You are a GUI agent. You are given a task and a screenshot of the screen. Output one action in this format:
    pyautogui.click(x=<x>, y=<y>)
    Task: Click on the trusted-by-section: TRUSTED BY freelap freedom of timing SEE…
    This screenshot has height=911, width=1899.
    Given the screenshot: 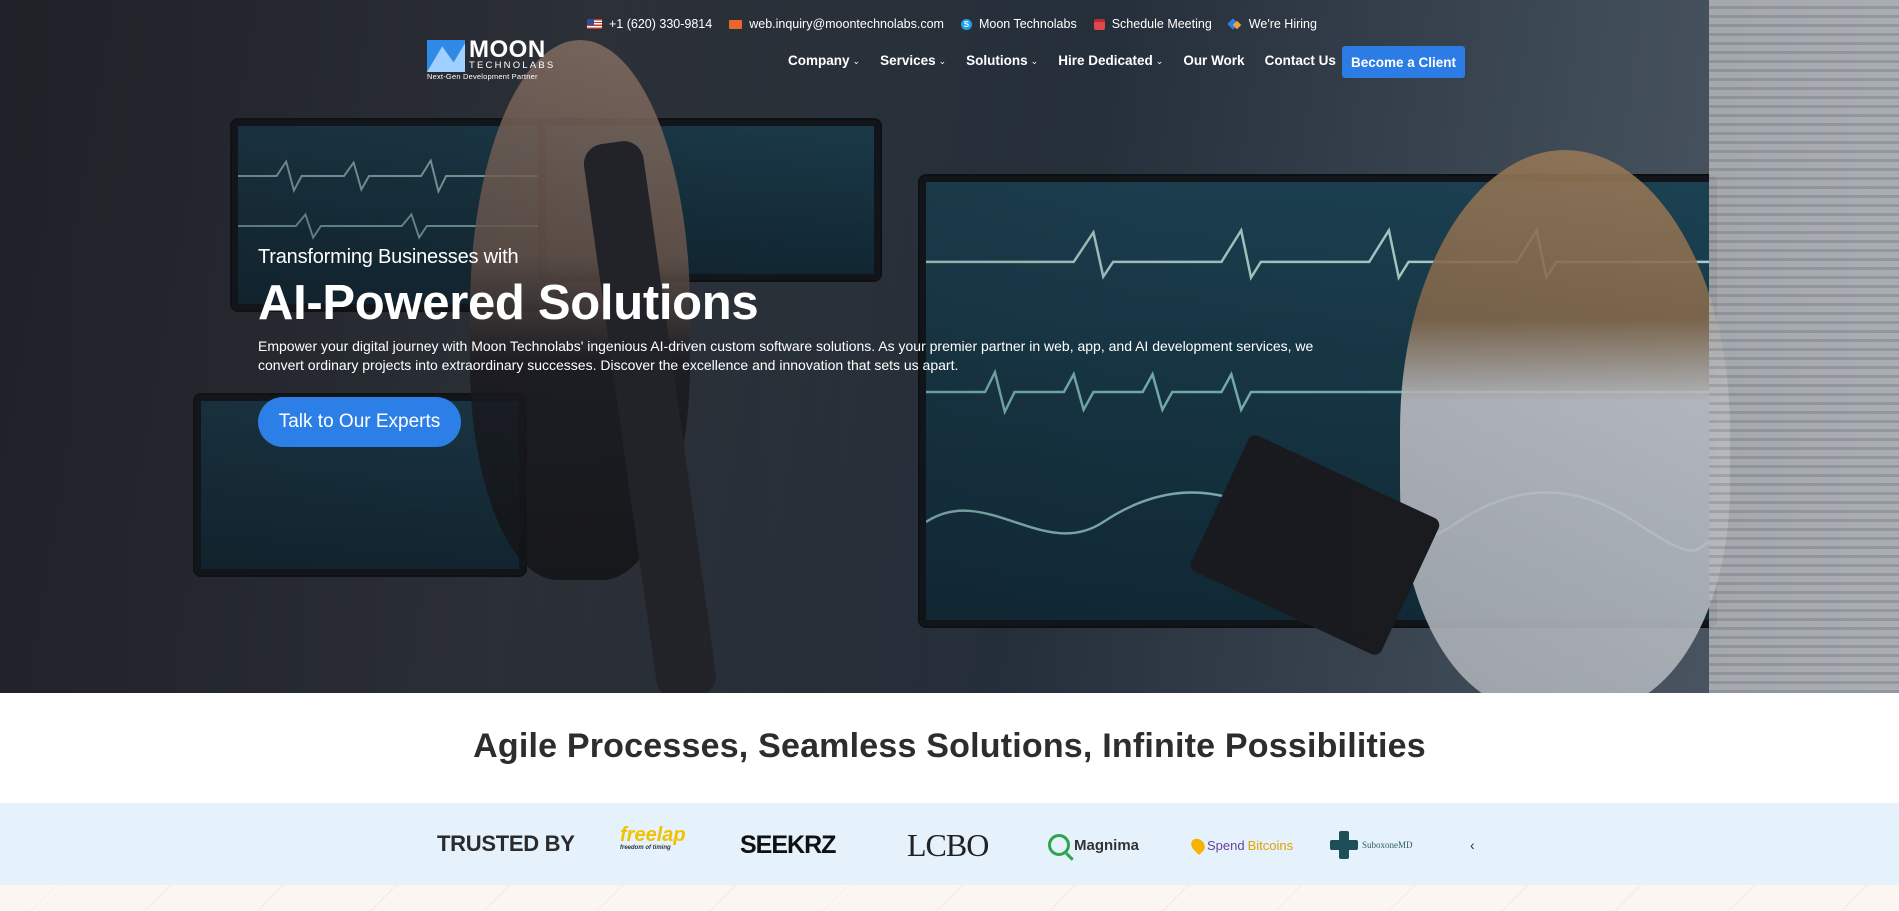 What is the action you would take?
    pyautogui.click(x=949, y=844)
    